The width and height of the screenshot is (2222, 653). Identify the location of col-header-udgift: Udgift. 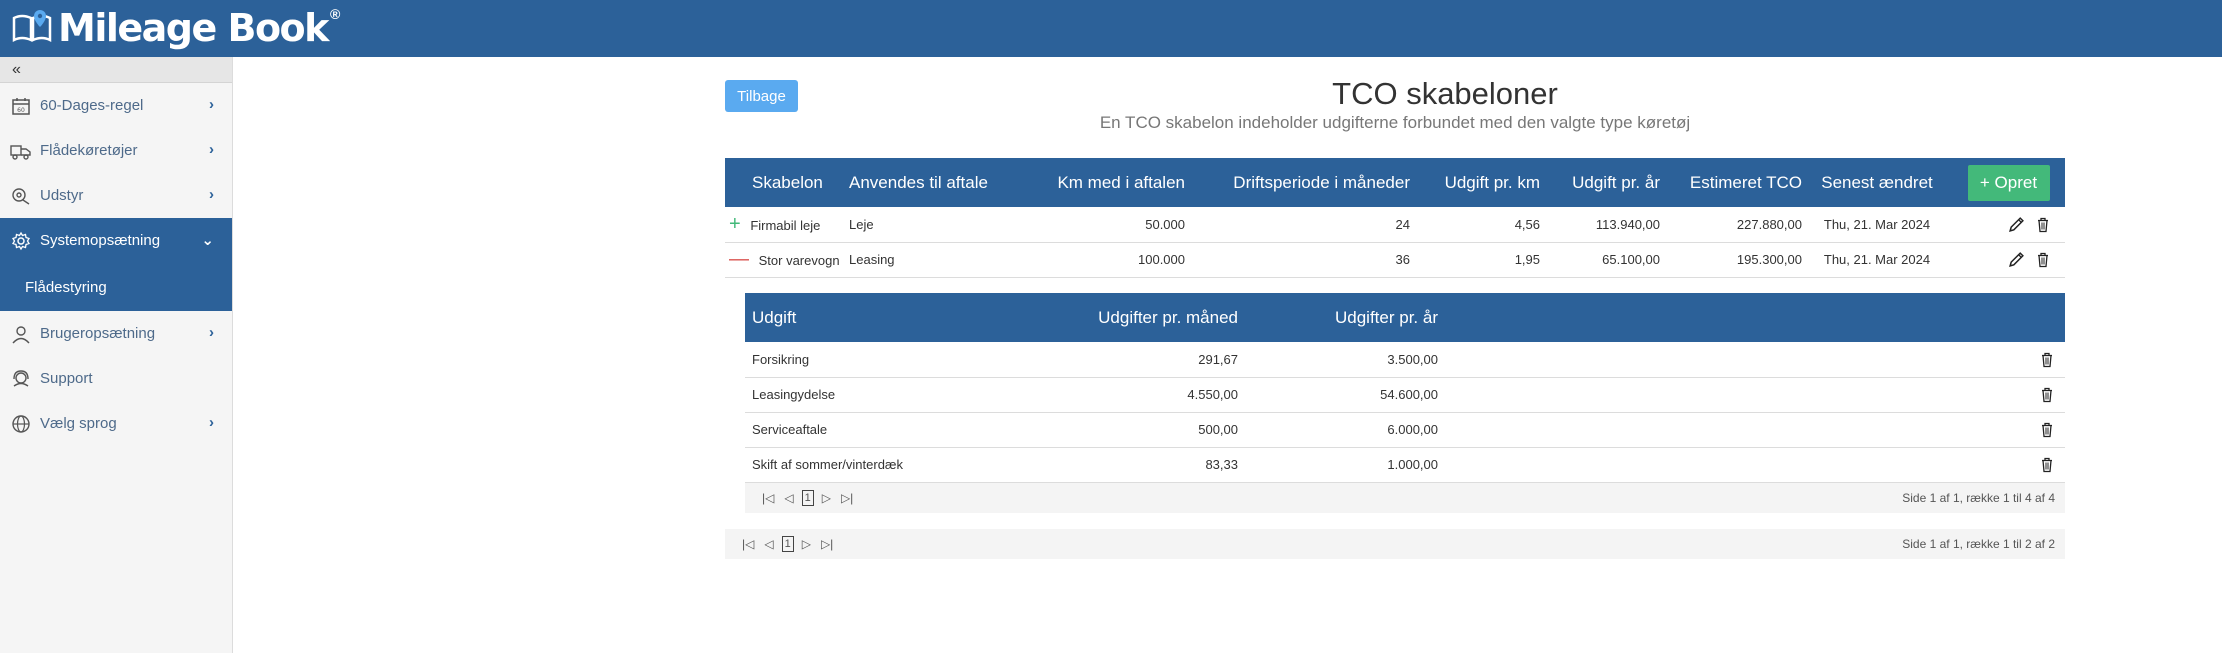
(875, 317).